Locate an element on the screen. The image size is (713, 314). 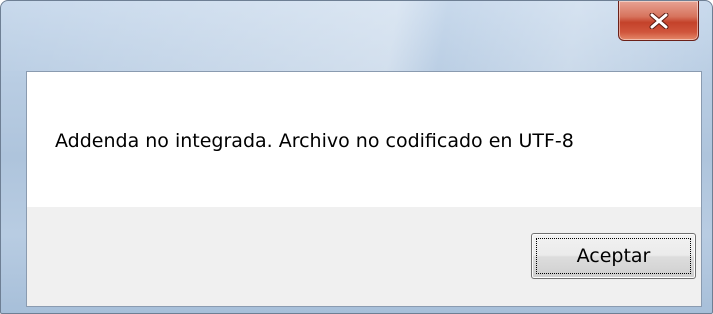
aceptar-button: Aceptar is located at coordinates (613, 256).